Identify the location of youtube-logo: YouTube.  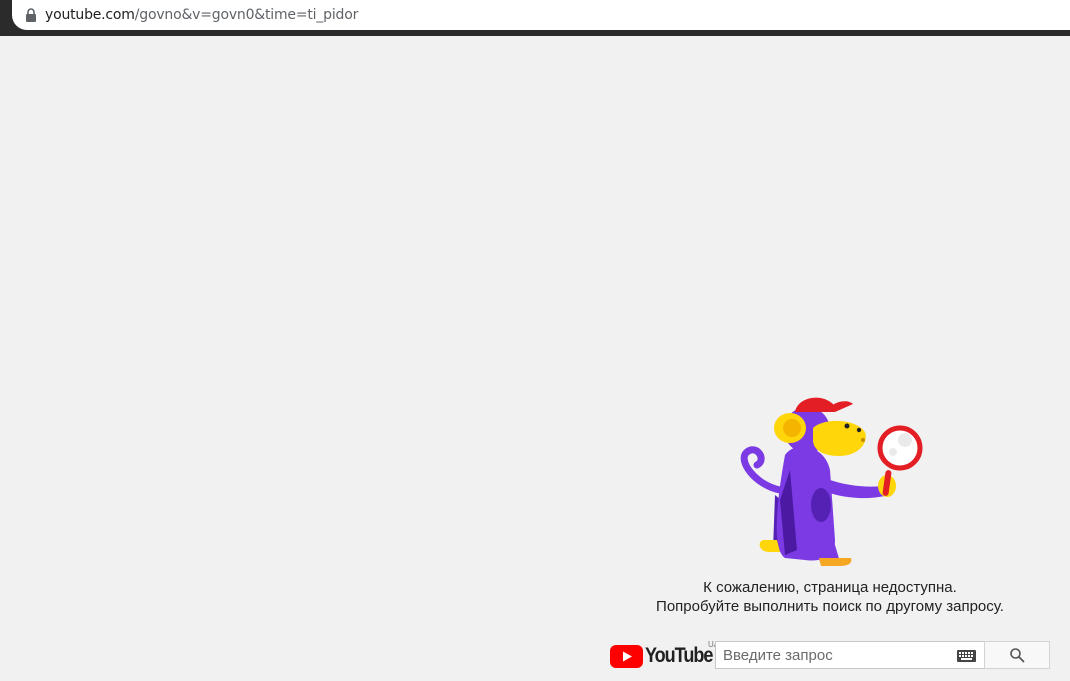
(666, 656).